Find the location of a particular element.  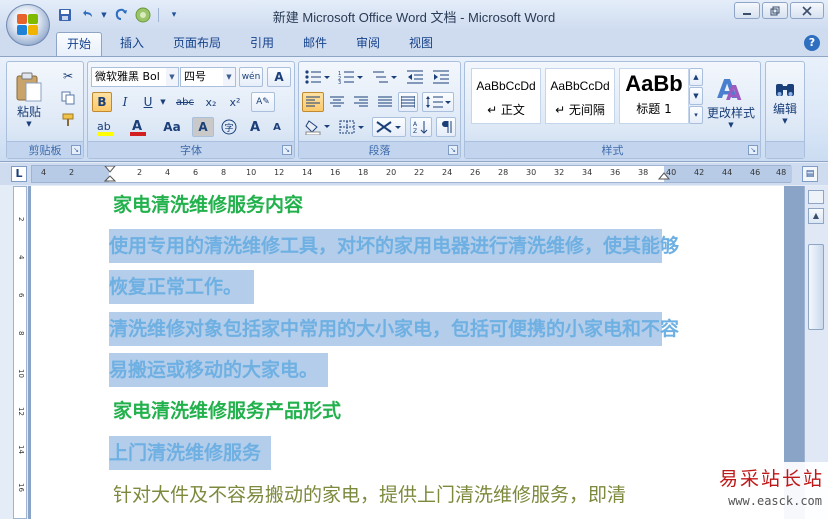

tab-selector: L is located at coordinates (19, 174).